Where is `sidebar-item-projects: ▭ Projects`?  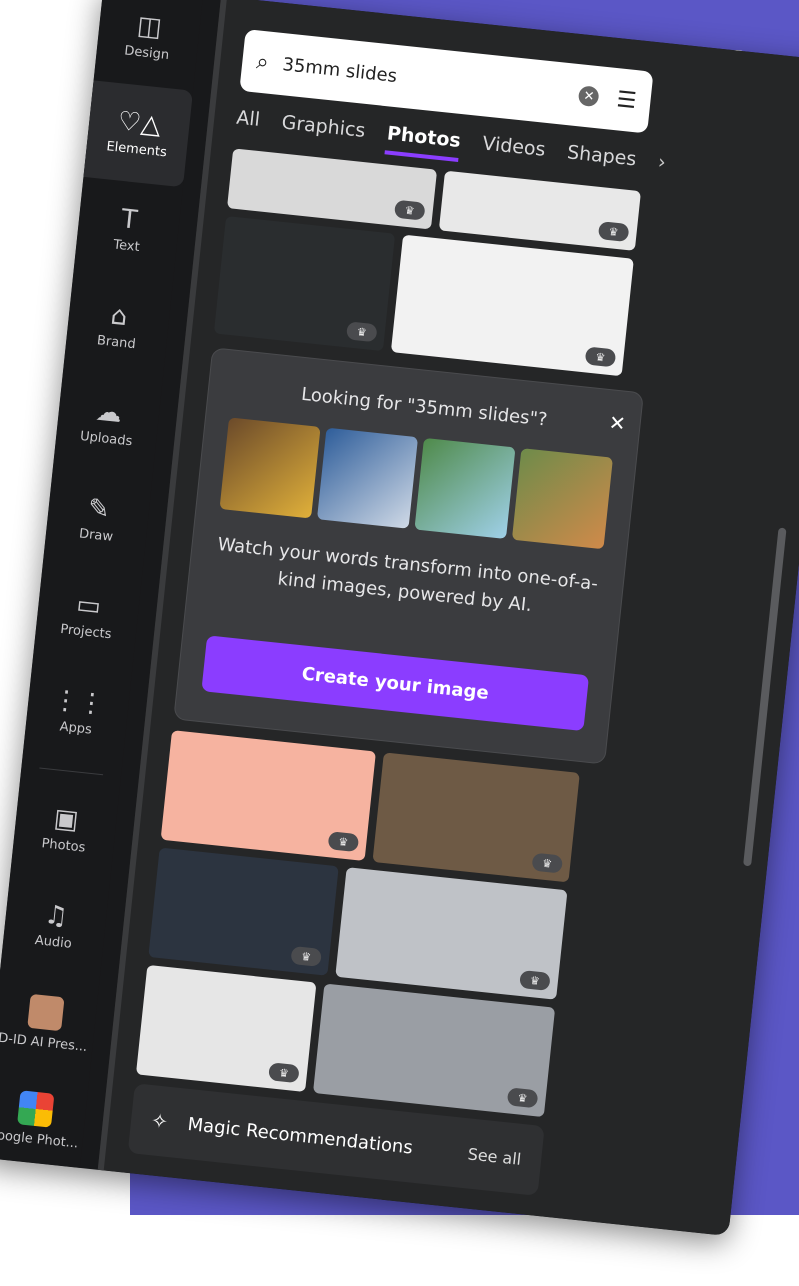 sidebar-item-projects: ▭ Projects is located at coordinates (88, 616).